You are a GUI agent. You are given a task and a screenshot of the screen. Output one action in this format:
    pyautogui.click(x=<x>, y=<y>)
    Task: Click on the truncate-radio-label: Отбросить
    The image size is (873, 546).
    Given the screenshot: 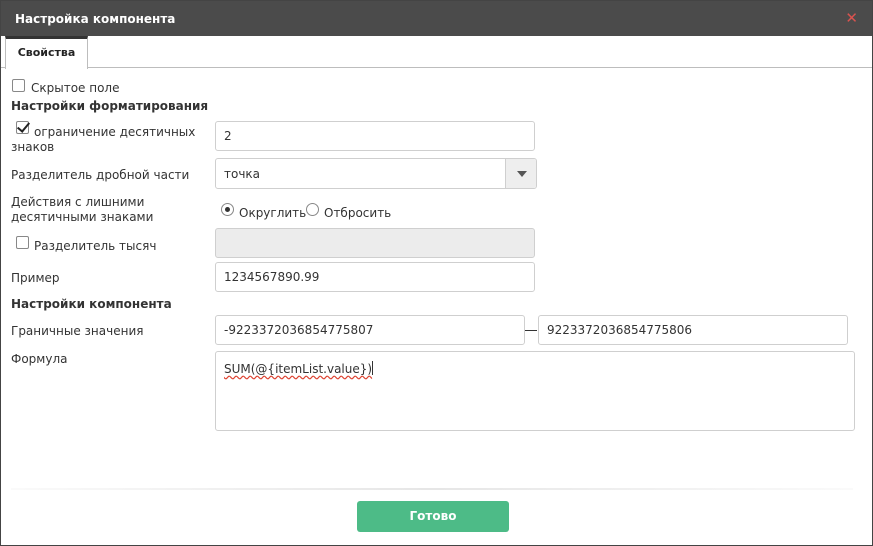 What is the action you would take?
    pyautogui.click(x=357, y=213)
    